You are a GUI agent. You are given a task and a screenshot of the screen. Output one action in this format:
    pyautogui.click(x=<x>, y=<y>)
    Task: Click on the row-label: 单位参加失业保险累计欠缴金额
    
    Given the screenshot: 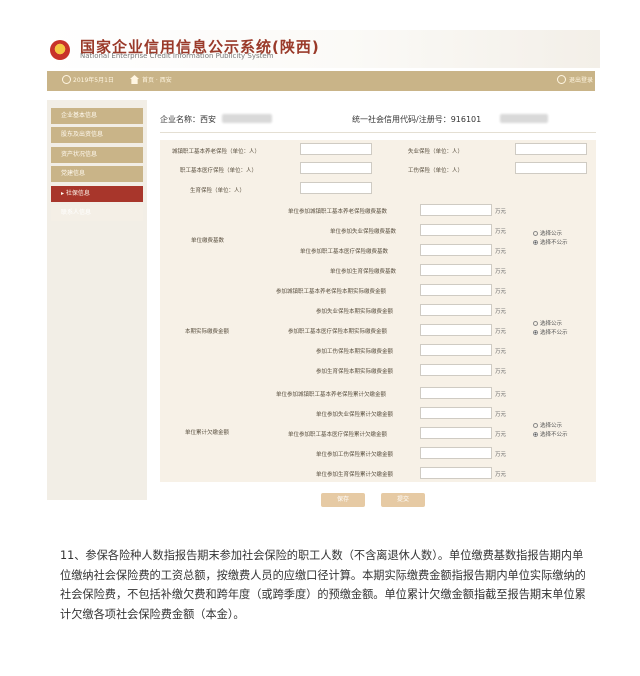 What is the action you would take?
    pyautogui.click(x=355, y=415)
    